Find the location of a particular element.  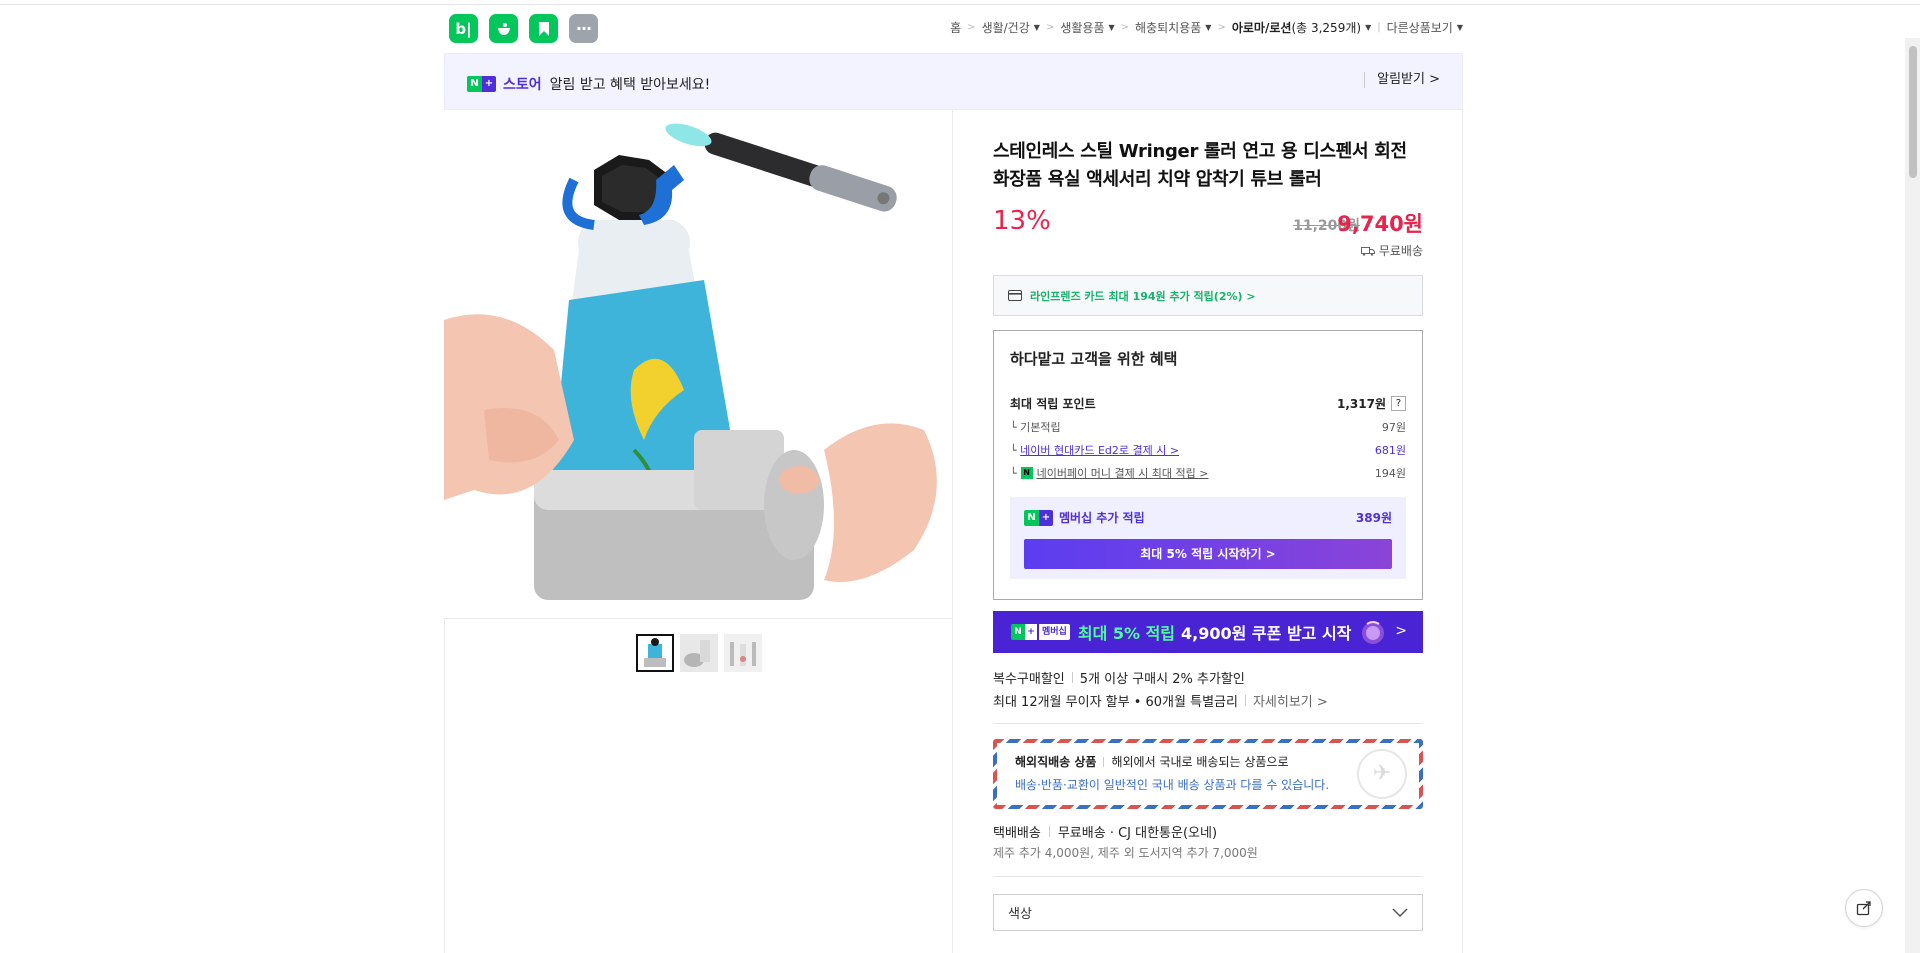

breadcrumb-pest: 해충퇴치용품 is located at coordinates (1168, 27).